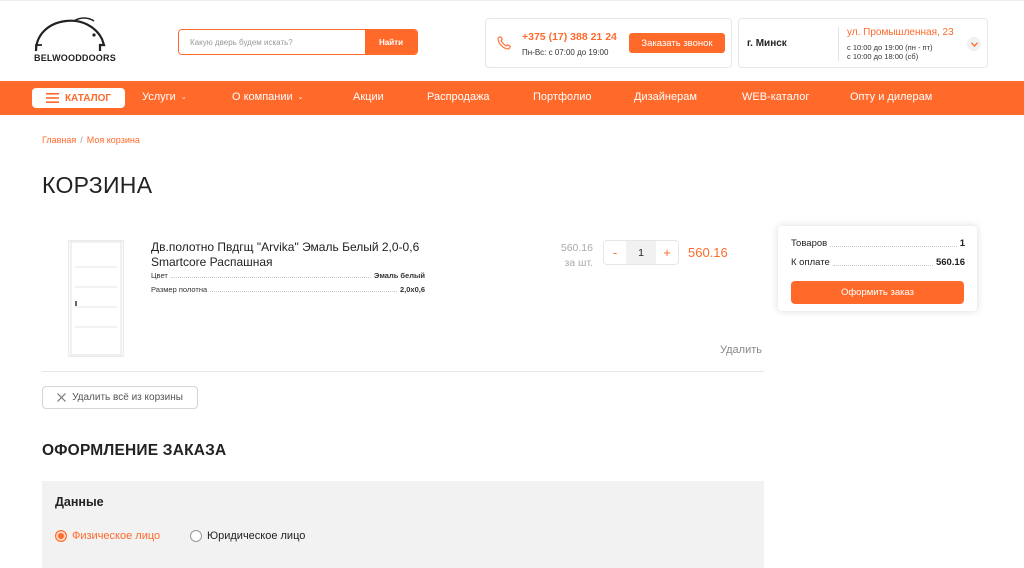 Image resolution: width=1024 pixels, height=568 pixels. What do you see at coordinates (97, 185) in the screenshot?
I see `page-title: КОРЗИНА` at bounding box center [97, 185].